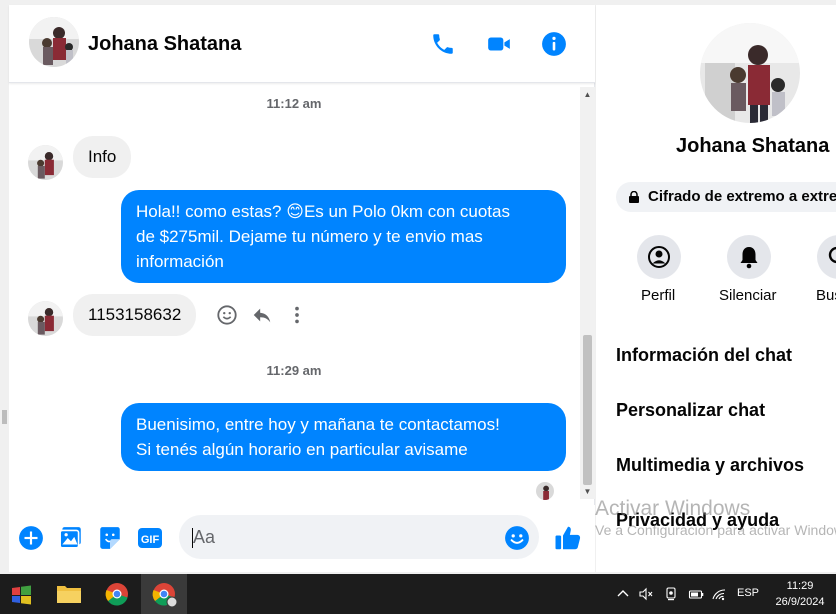 The image size is (836, 614). I want to click on search-action-label: Buscar, so click(826, 295).